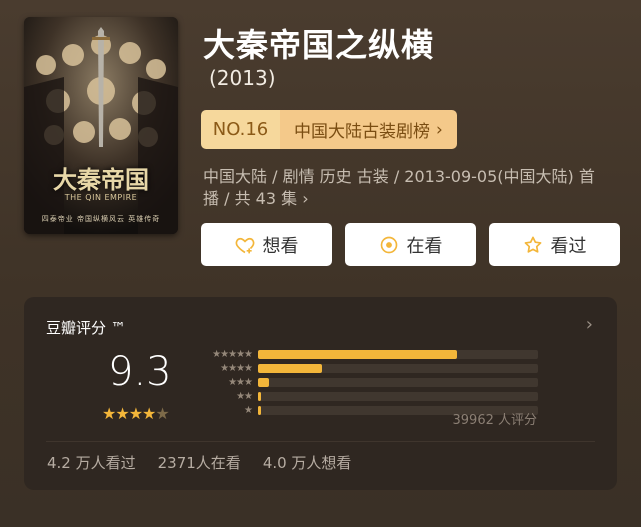  I want to click on distribution-row-2: ★★, so click(368, 396).